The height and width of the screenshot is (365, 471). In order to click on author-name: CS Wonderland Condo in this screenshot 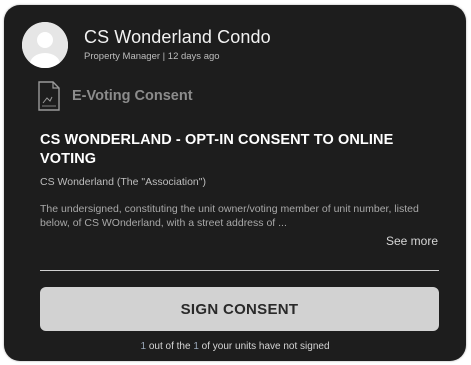, I will do `click(177, 37)`.